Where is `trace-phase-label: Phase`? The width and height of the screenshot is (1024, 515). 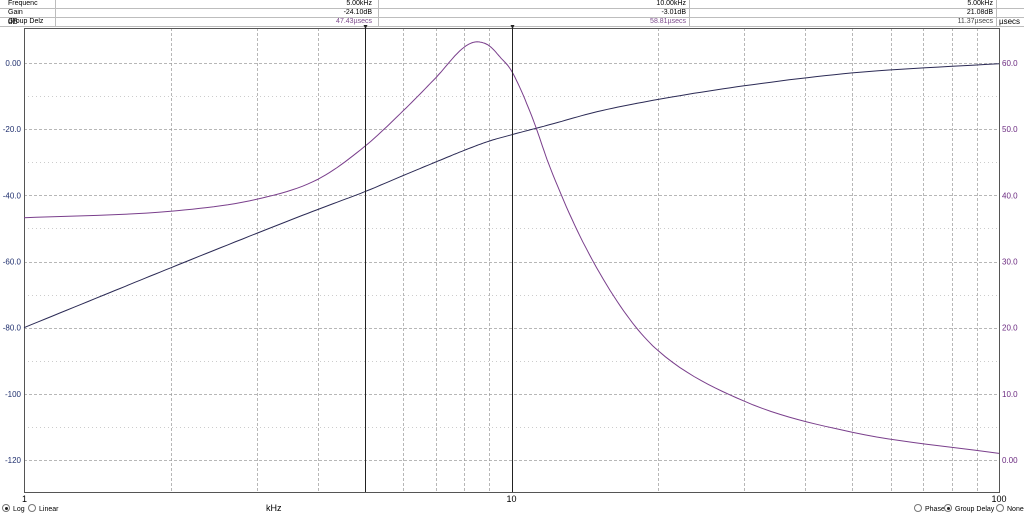 trace-phase-label: Phase is located at coordinates (935, 509).